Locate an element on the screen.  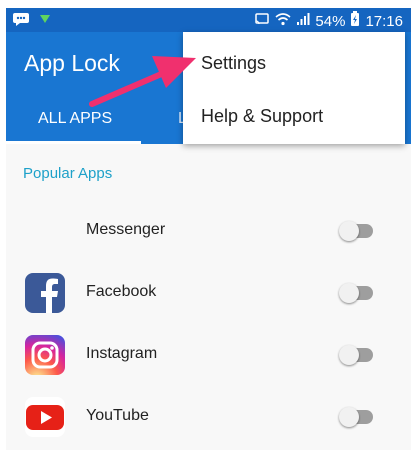
list-item-instagram: Instagram is located at coordinates (208, 354).